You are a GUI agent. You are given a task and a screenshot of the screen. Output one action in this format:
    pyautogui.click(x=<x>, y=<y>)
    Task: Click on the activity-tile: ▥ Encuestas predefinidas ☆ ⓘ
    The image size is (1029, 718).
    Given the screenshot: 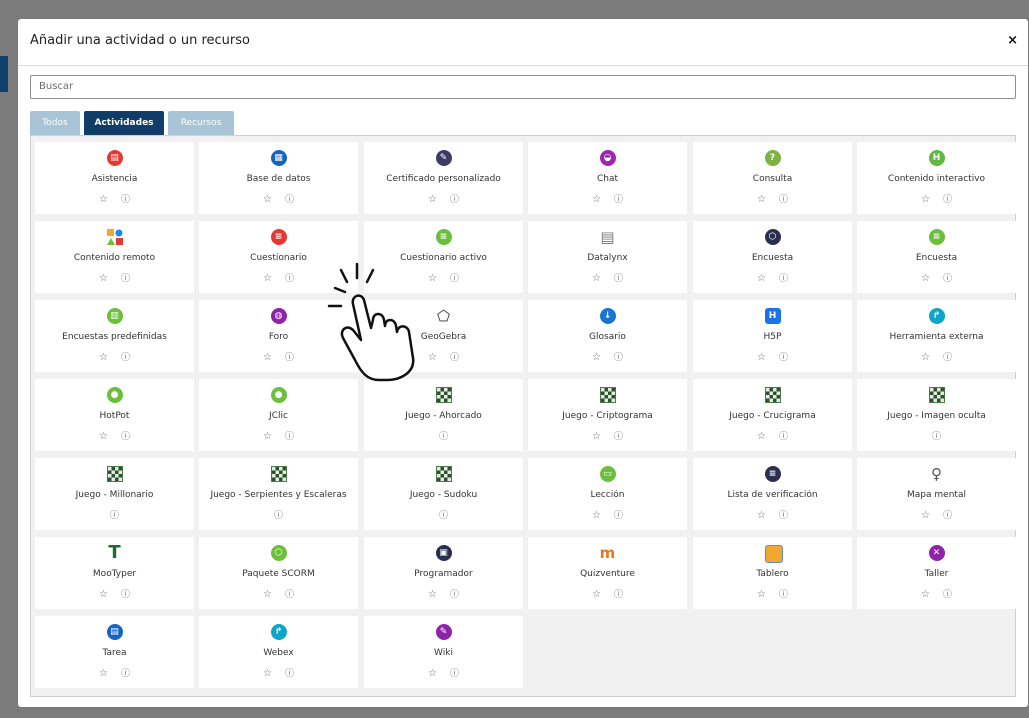 What is the action you would take?
    pyautogui.click(x=114, y=336)
    